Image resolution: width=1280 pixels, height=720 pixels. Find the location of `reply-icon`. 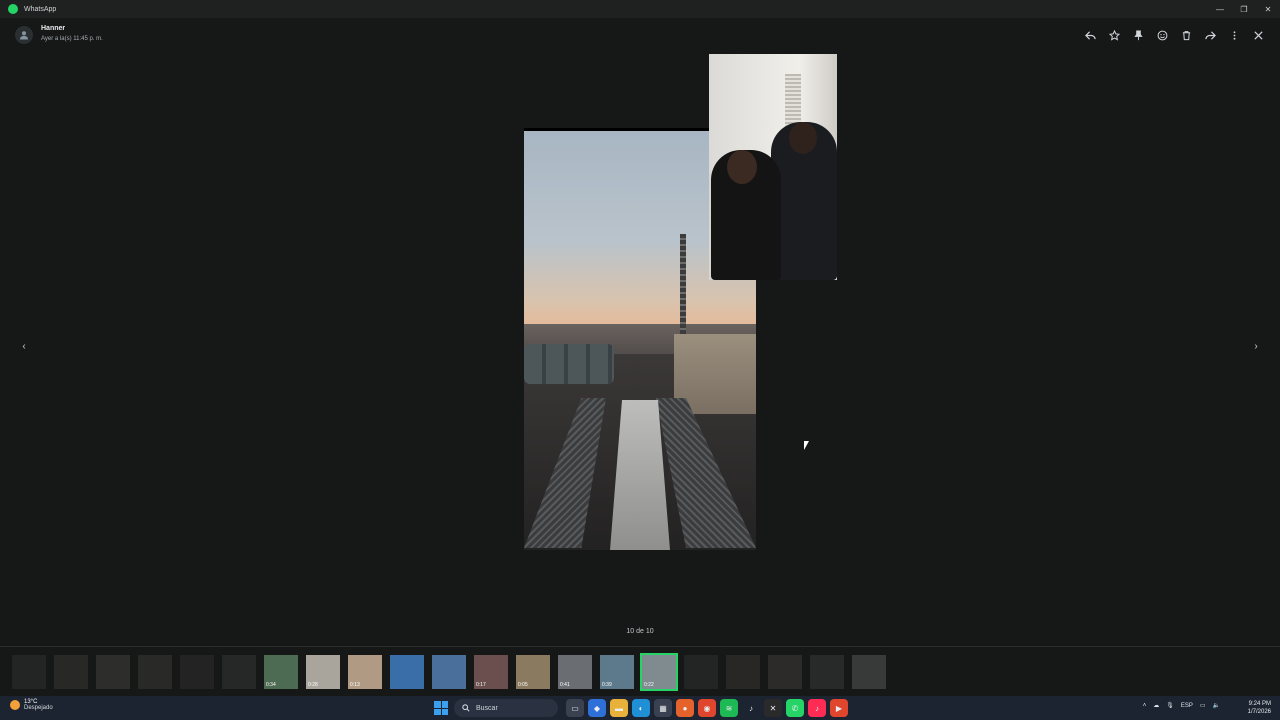

reply-icon is located at coordinates (1090, 35).